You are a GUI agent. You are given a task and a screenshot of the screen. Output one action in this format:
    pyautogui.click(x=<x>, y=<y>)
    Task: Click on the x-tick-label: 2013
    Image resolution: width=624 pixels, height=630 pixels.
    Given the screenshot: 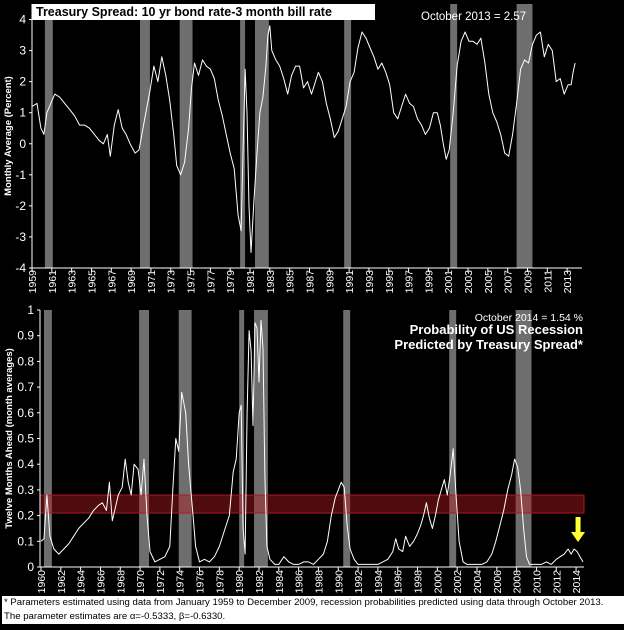 What is the action you would take?
    pyautogui.click(x=568, y=282)
    